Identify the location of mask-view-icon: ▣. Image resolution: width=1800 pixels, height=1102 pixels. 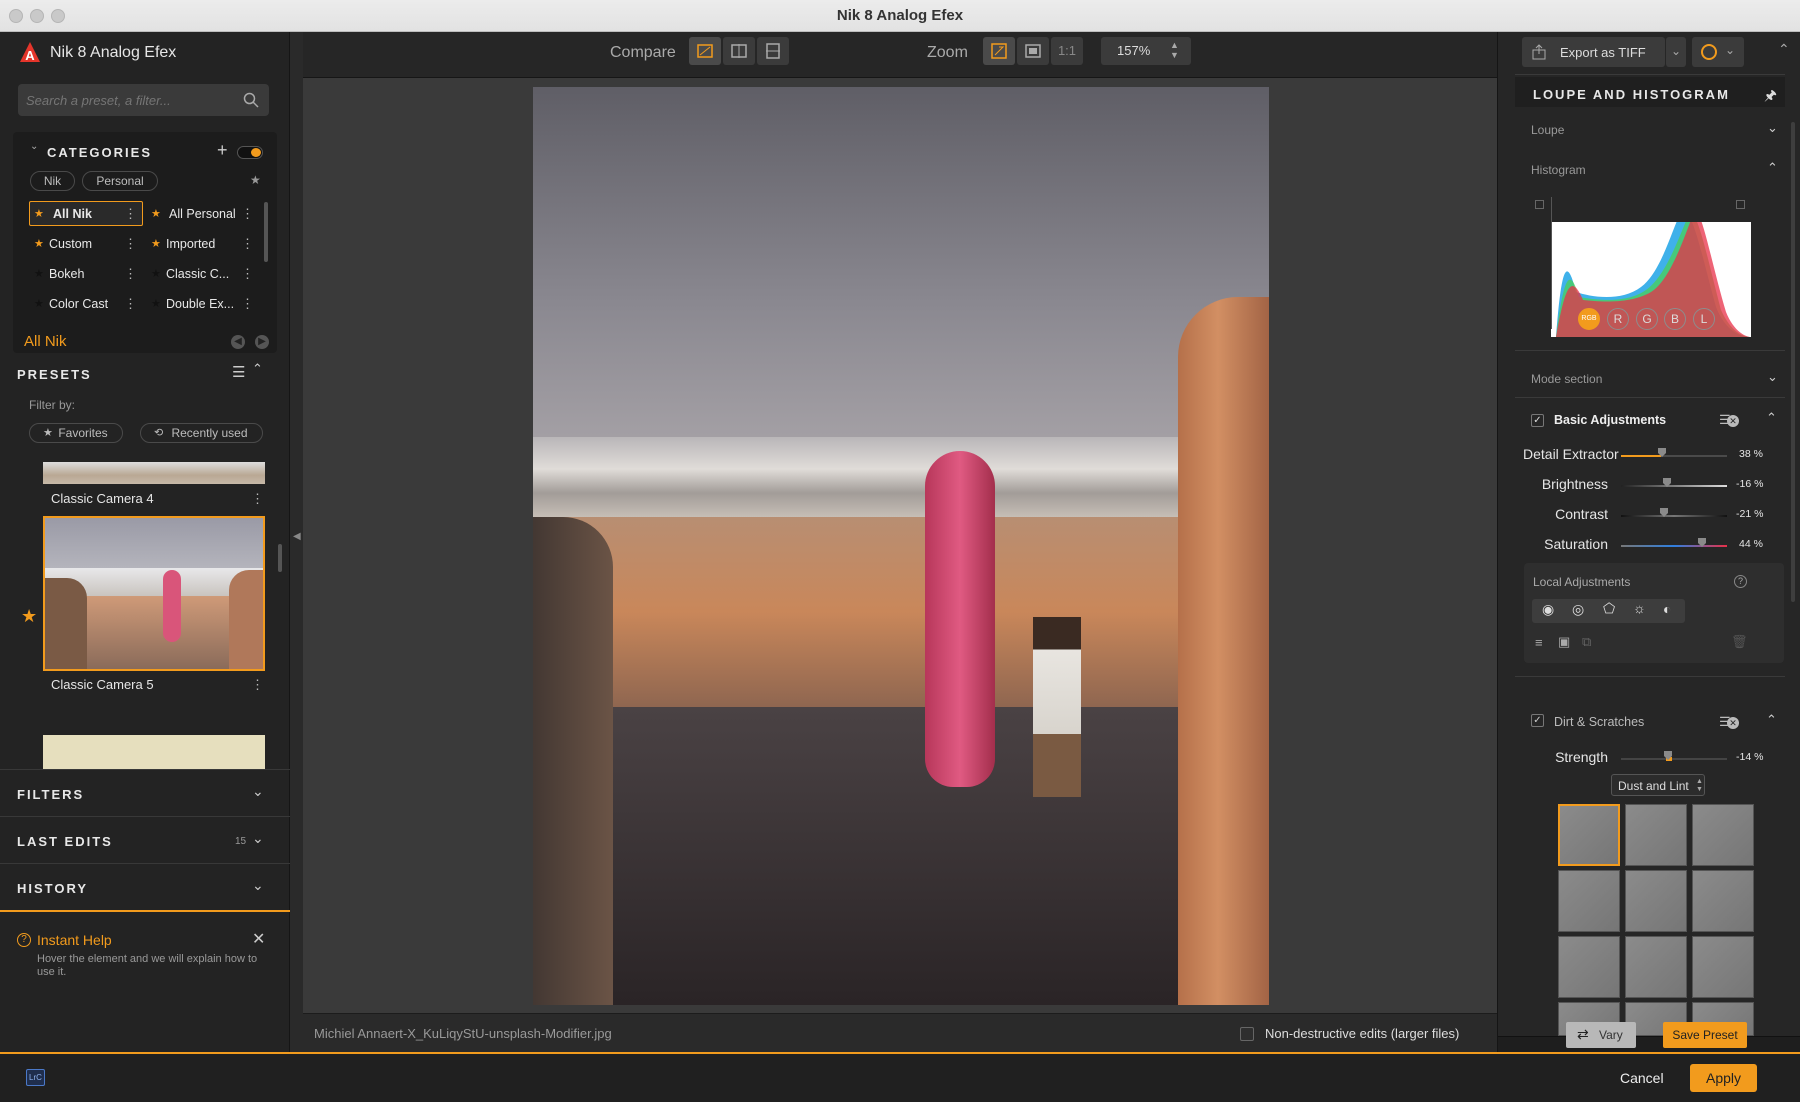
(1564, 642).